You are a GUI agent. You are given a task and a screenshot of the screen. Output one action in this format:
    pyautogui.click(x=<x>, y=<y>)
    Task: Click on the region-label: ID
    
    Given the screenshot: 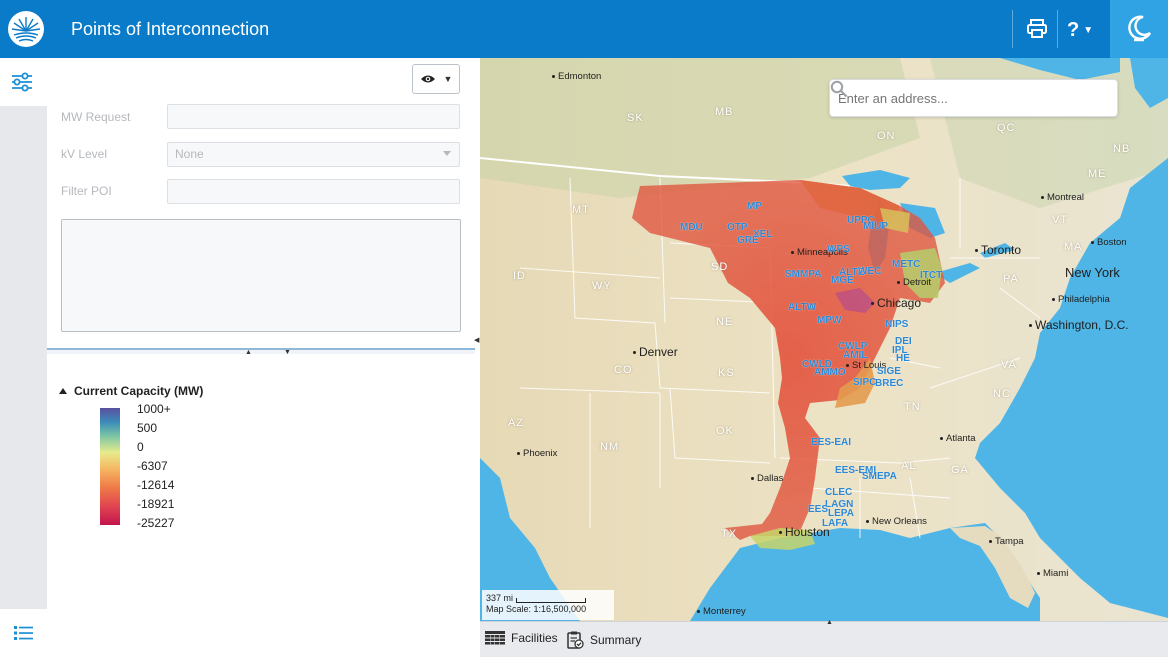 What is the action you would take?
    pyautogui.click(x=519, y=276)
    